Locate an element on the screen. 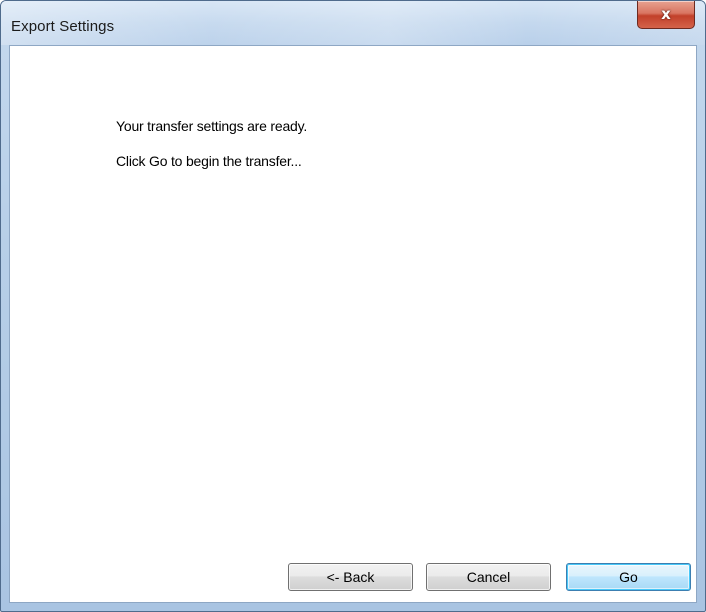  go-button: Go is located at coordinates (628, 577).